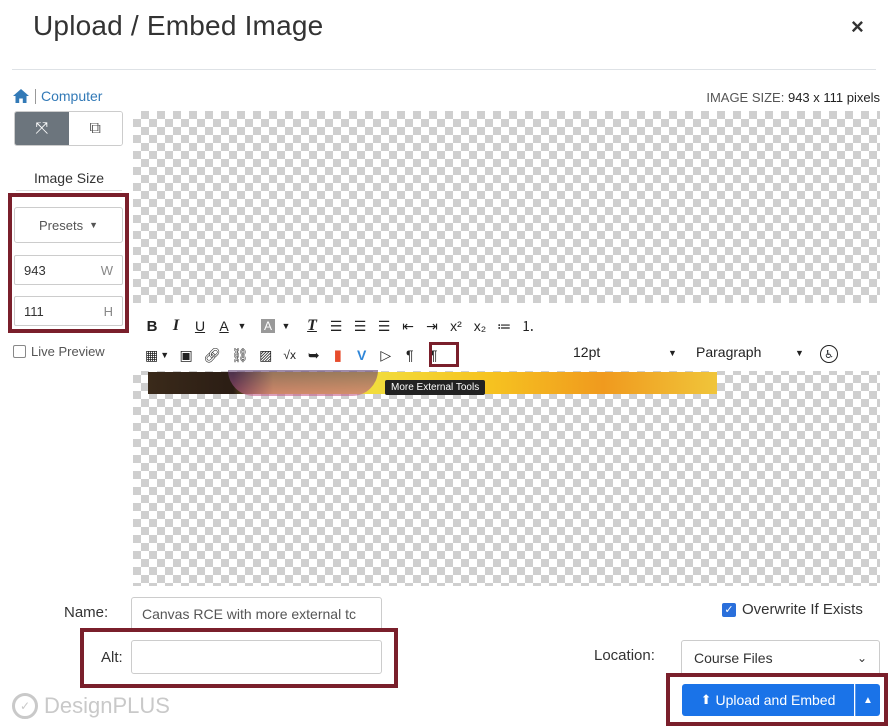 This screenshot has height=726, width=888. I want to click on unlink-icon: ⛓︎, so click(240, 355).